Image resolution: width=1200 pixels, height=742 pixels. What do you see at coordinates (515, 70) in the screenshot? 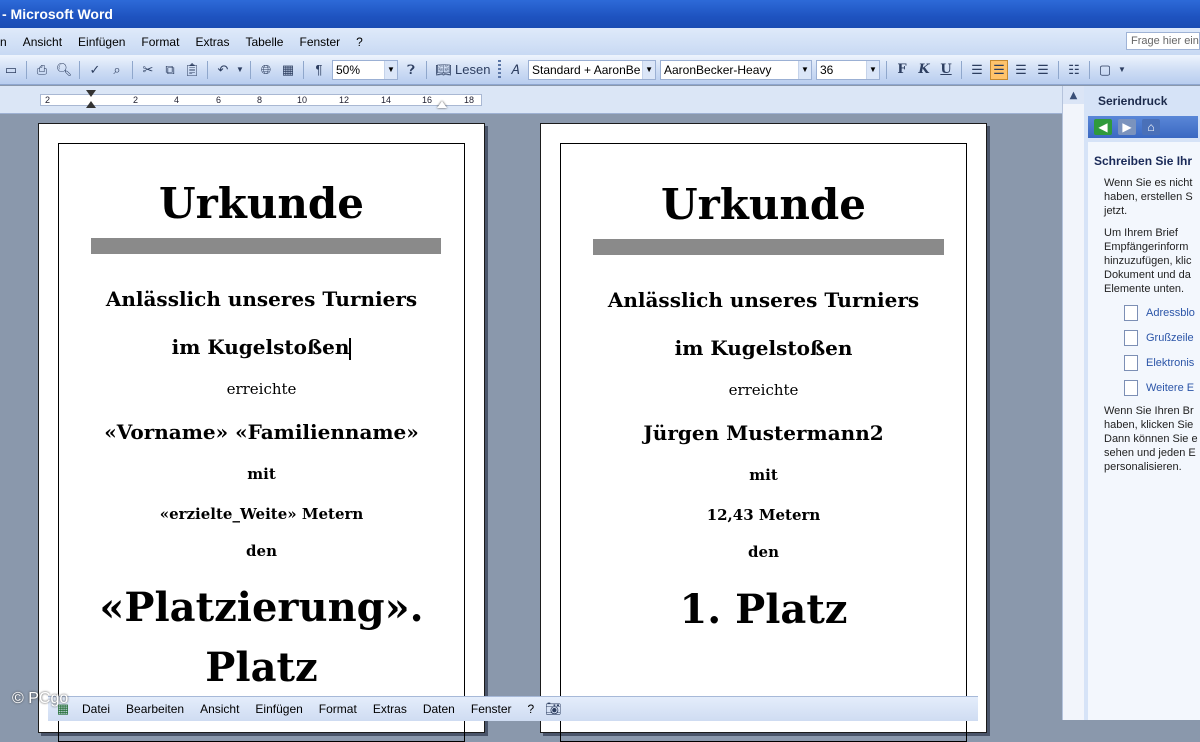
I see `styles-pane-icon: 𝐴` at bounding box center [515, 70].